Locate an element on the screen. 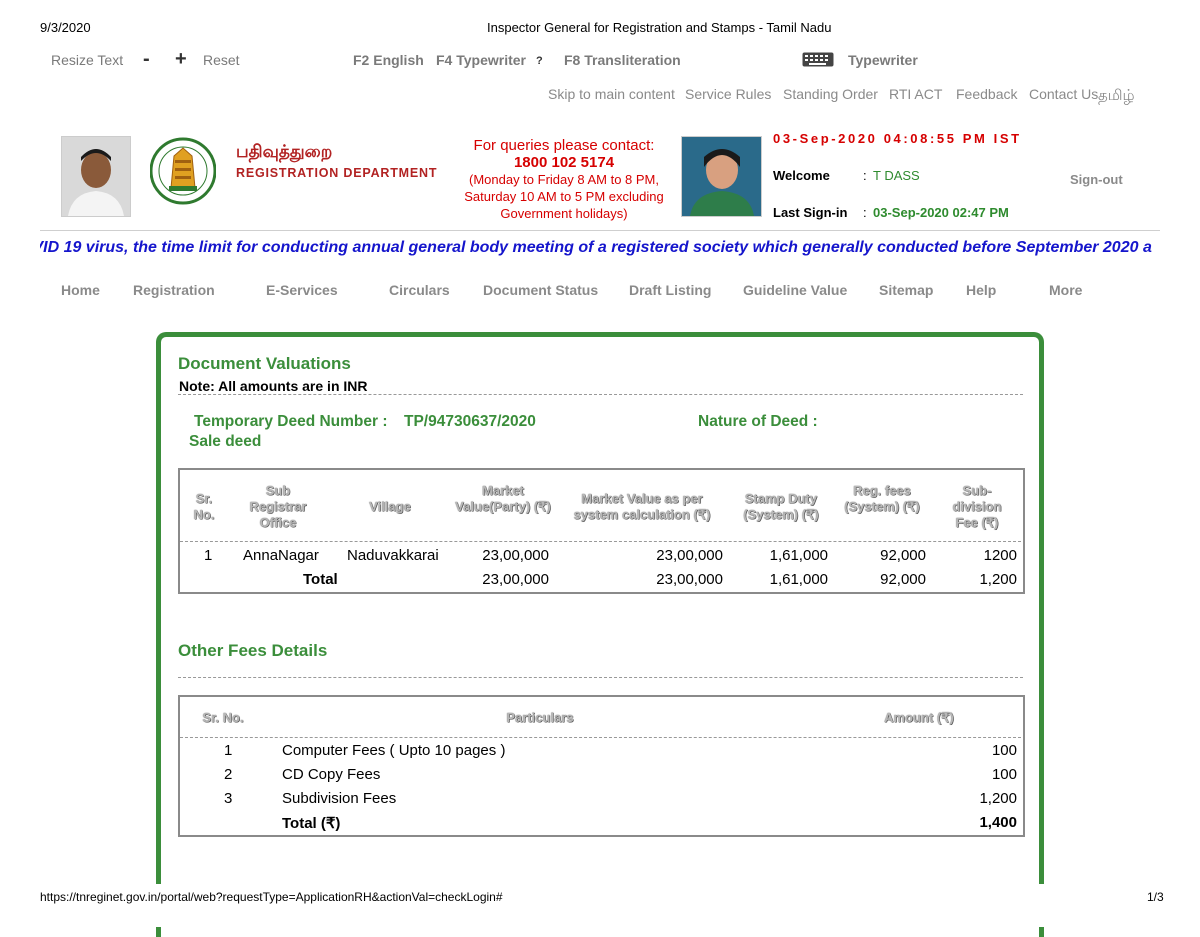 Image resolution: width=1200 pixels, height=937 pixels. row-sr-no: 1 is located at coordinates (208, 555).